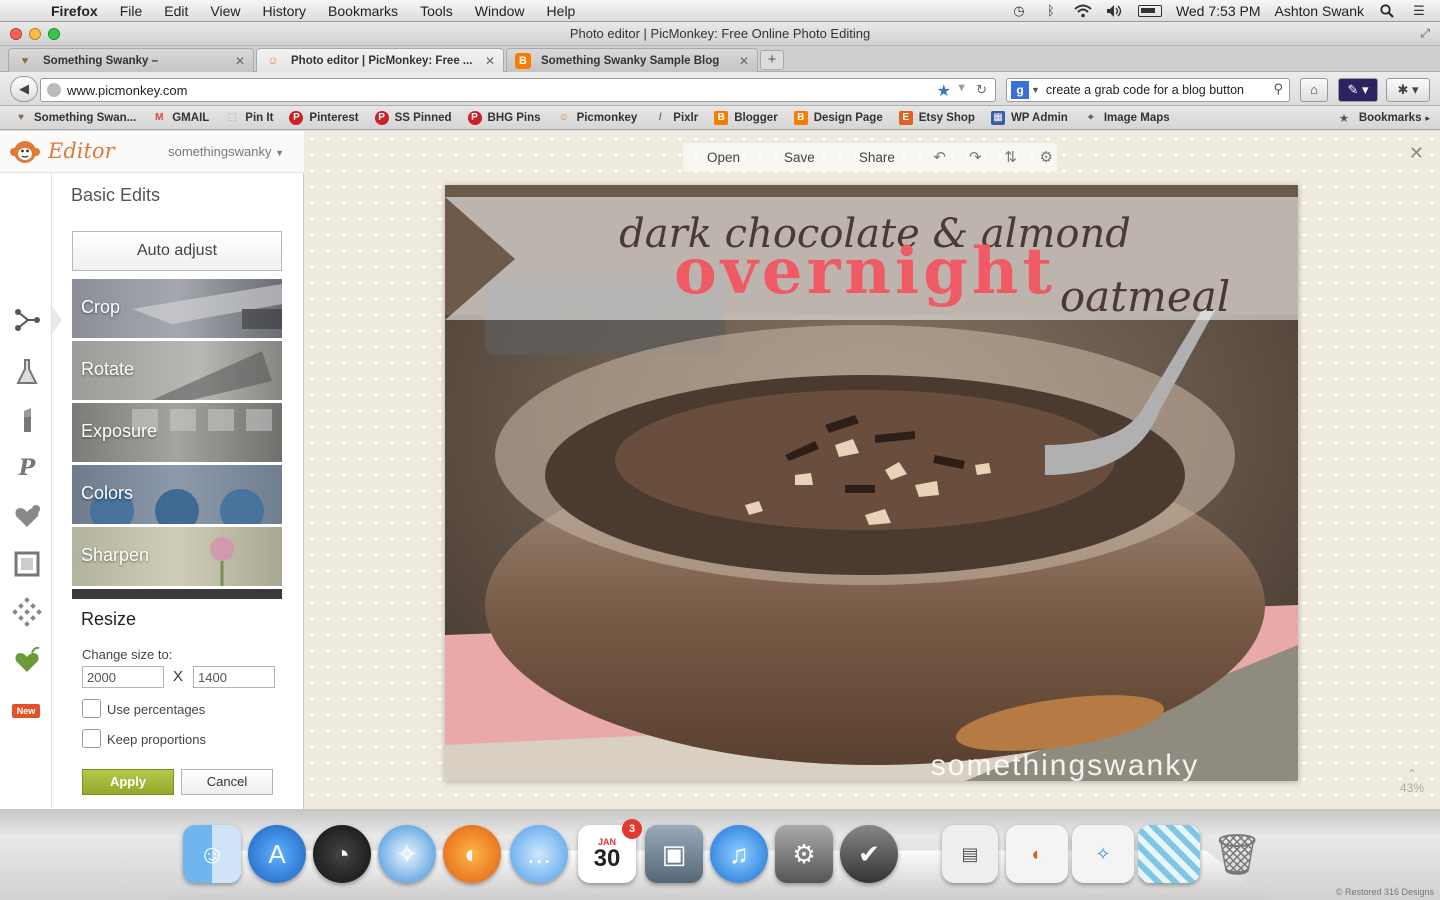 This screenshot has width=1440, height=900. I want to click on bookmark-item: P Pinterest, so click(324, 117).